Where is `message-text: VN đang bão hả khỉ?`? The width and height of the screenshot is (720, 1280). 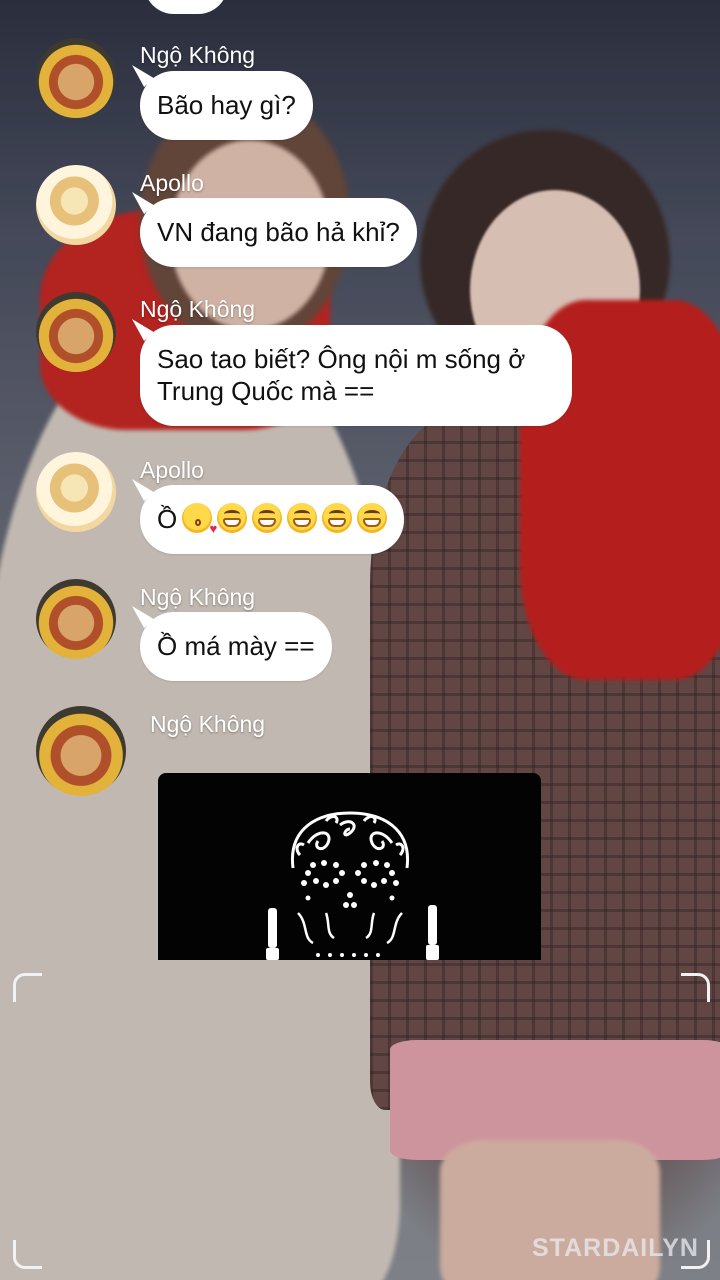 message-text: VN đang bão hả khỉ? is located at coordinates (278, 232).